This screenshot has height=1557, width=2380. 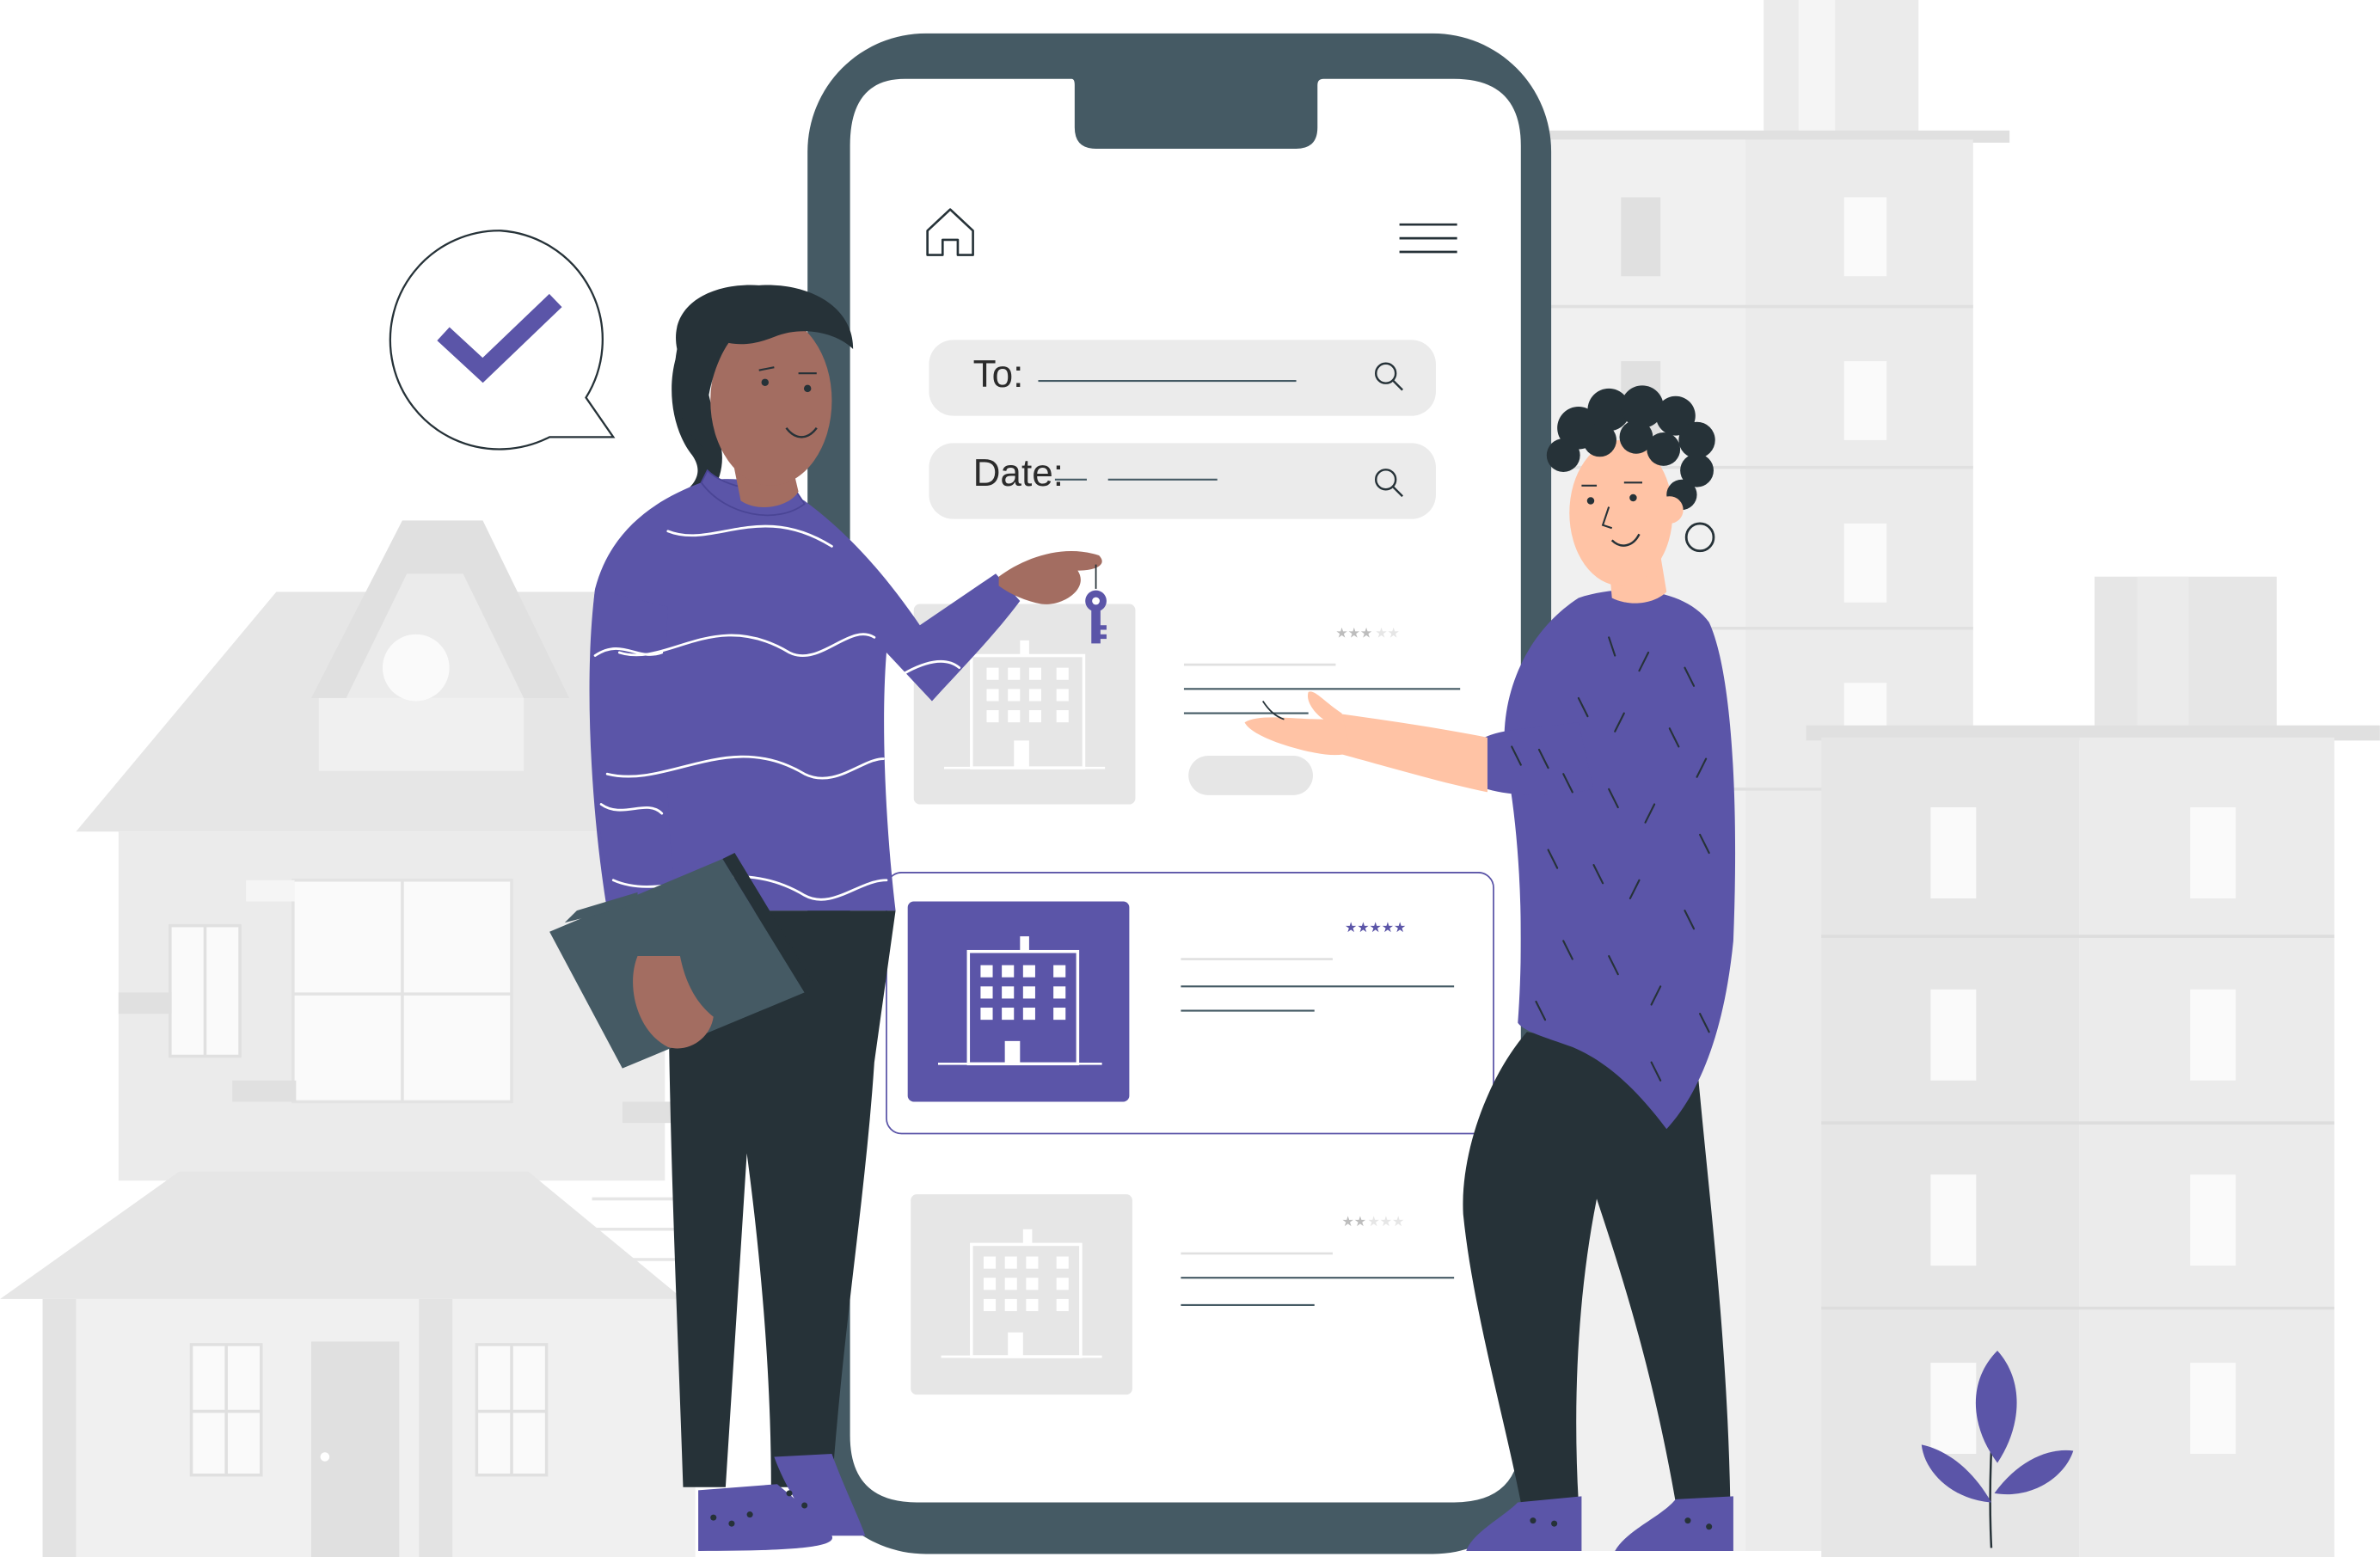 I want to click on date-field: Date:, so click(x=1183, y=481).